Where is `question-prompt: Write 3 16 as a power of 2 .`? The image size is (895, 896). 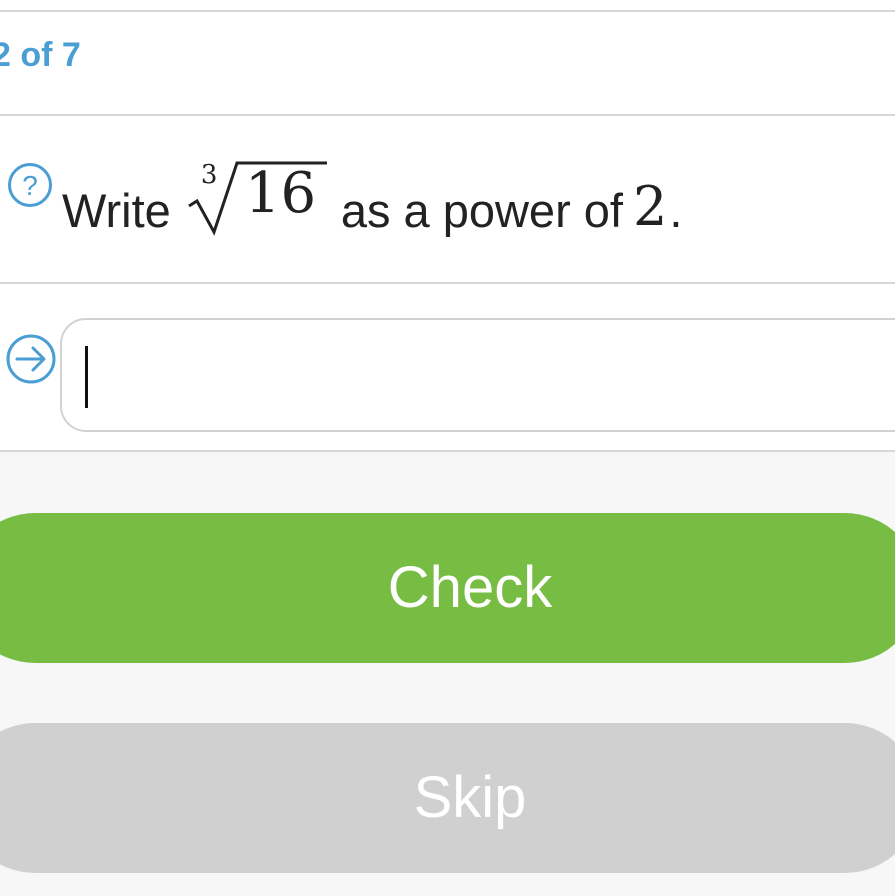 question-prompt: Write 3 16 as a power of 2 . is located at coordinates (372, 200).